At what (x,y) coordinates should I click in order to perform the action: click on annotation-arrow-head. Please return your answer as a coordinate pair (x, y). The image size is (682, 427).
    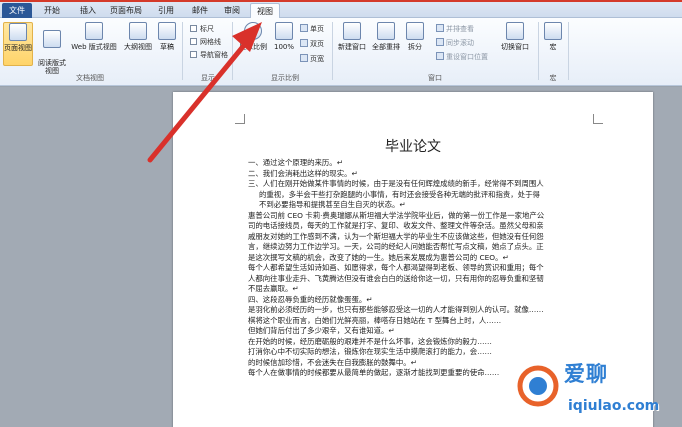
    Looking at the image, I should click on (247, 37).